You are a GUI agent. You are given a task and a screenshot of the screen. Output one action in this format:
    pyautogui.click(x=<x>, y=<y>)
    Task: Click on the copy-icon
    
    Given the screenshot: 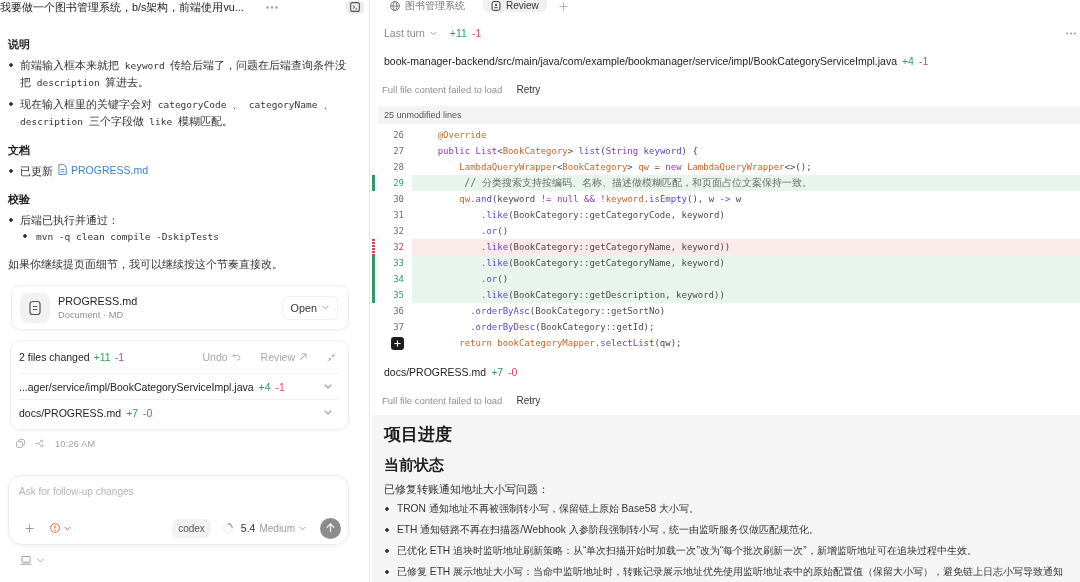 What is the action you would take?
    pyautogui.click(x=20, y=443)
    